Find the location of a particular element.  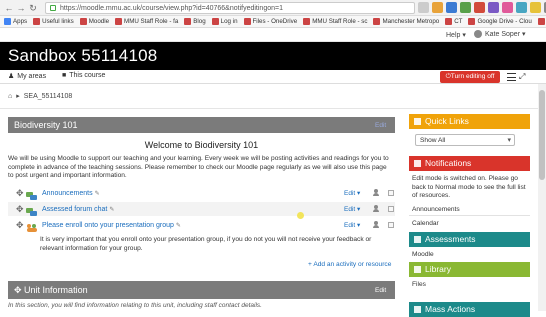

lock-icon is located at coordinates (53, 8).